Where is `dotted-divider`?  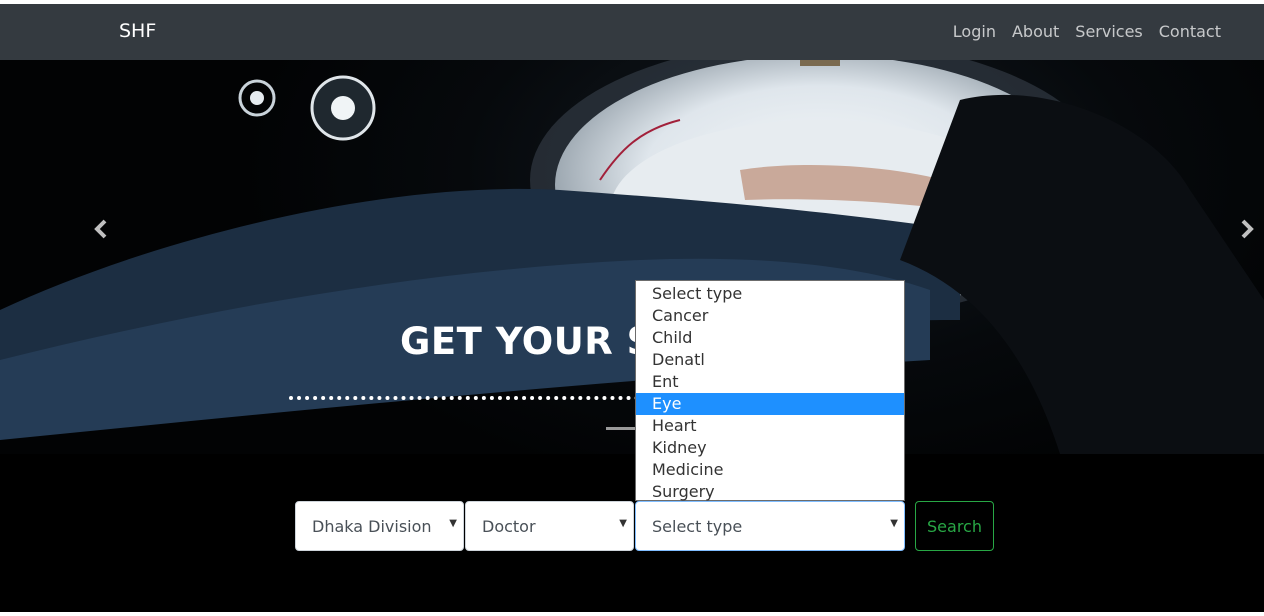
dotted-divider is located at coordinates (464, 398).